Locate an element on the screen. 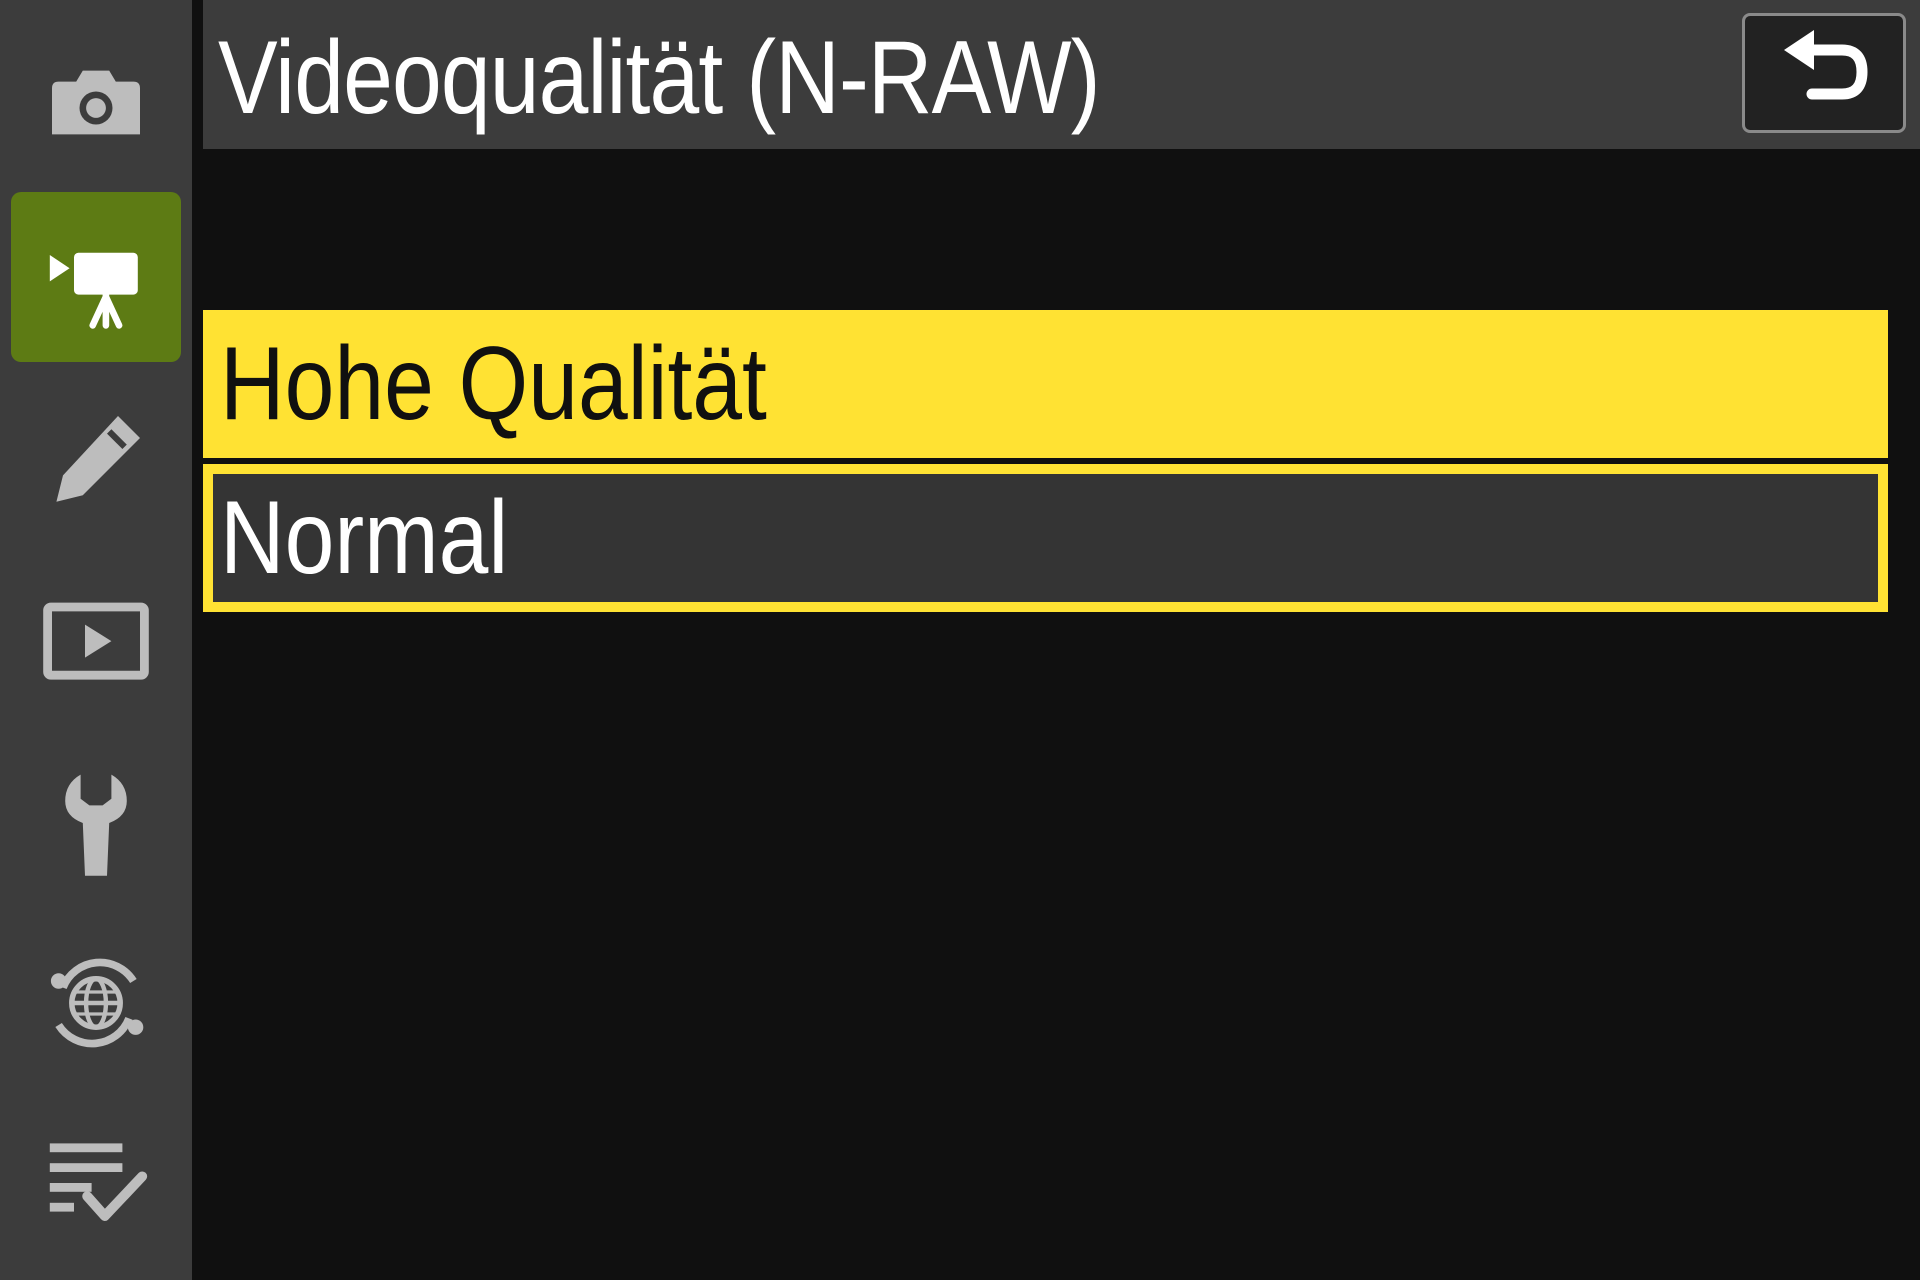 Image resolution: width=1920 pixels, height=1280 pixels. sidebar-item-setup is located at coordinates (96, 823).